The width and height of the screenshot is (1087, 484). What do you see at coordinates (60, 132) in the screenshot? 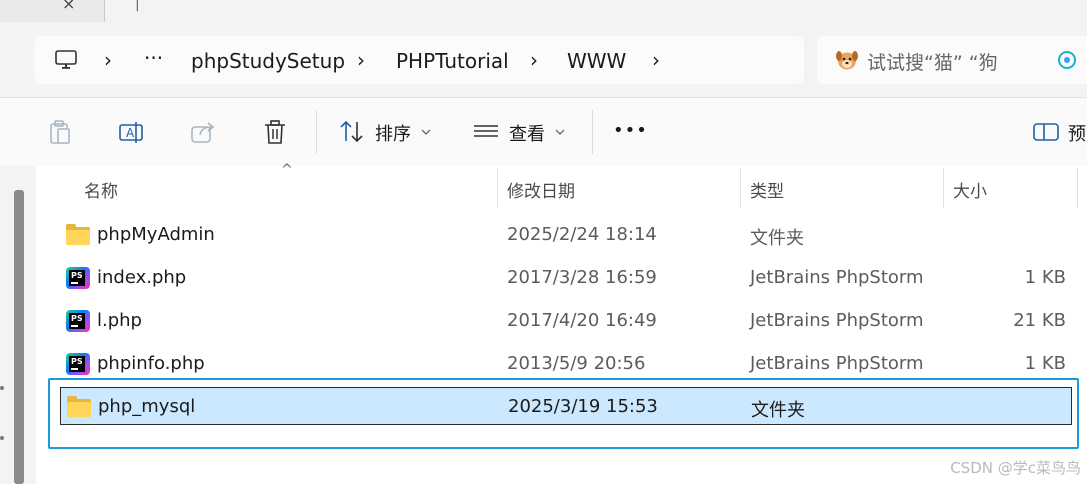
I see `paste-icon` at bounding box center [60, 132].